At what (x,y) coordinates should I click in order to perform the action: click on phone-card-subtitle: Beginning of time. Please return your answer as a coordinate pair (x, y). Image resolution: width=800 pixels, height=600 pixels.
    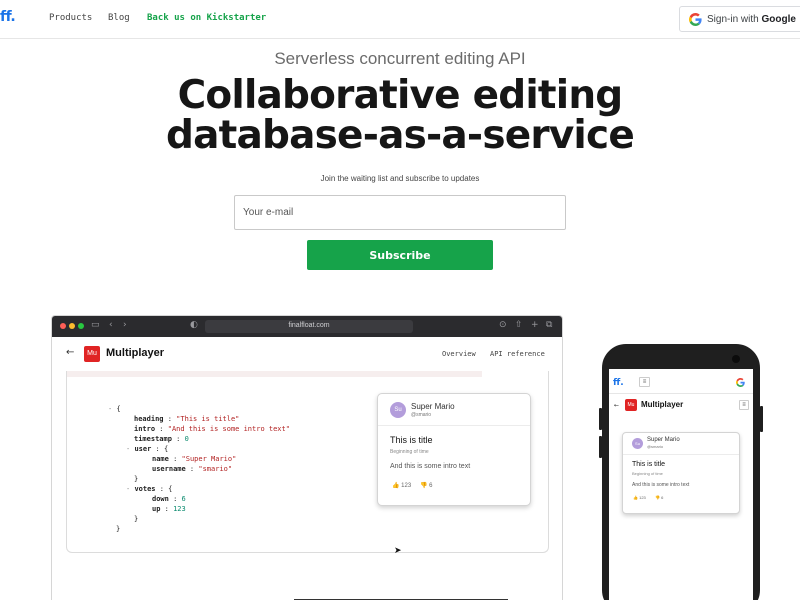
    Looking at the image, I should click on (647, 473).